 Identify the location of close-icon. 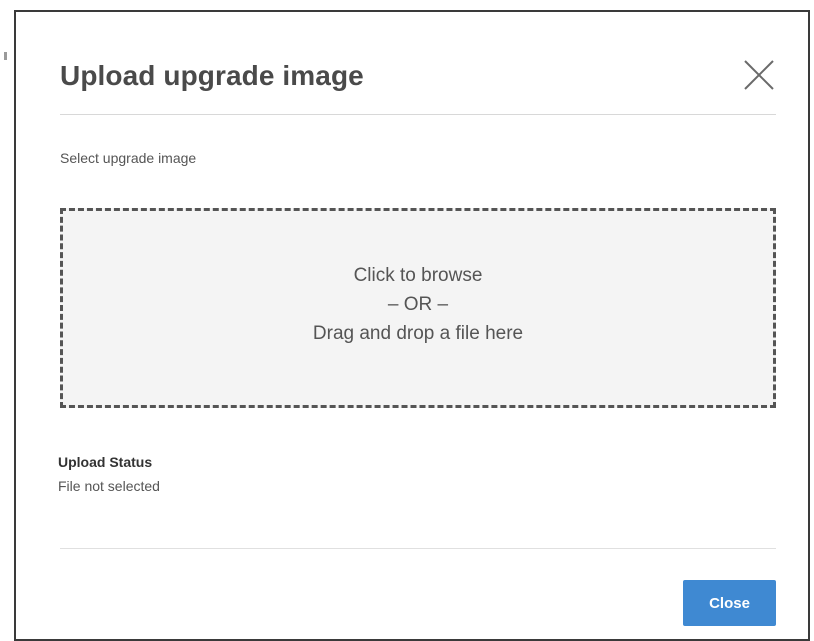
(759, 75).